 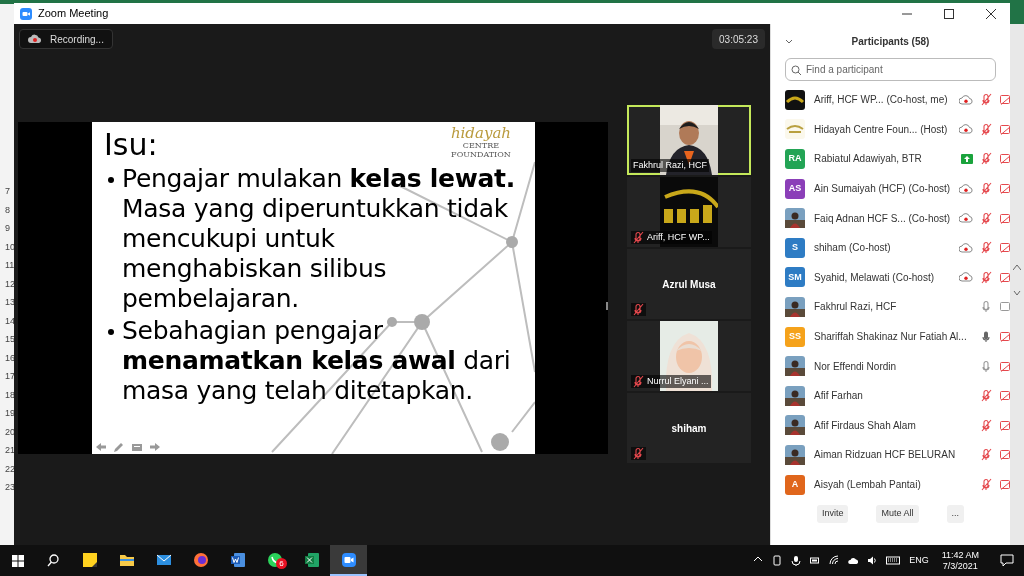 I want to click on windows-start-icon, so click(x=18, y=560).